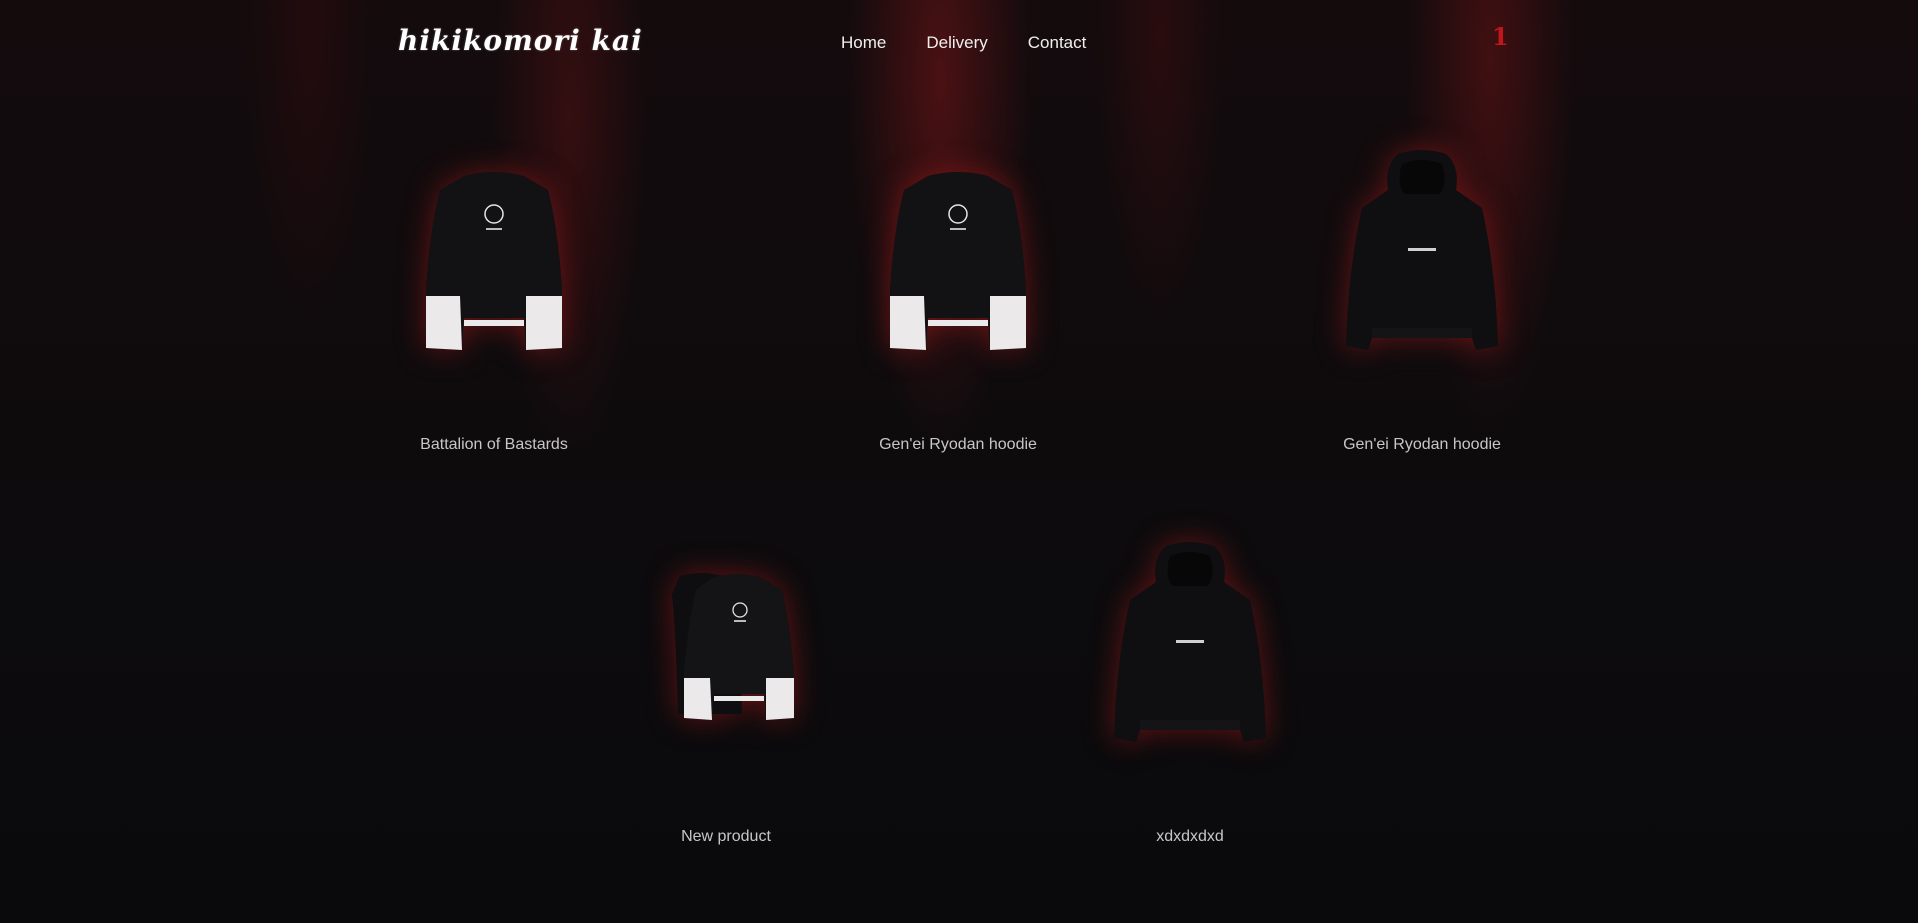 The width and height of the screenshot is (1918, 923). What do you see at coordinates (520, 40) in the screenshot?
I see `brand-logo: hikikomori kai` at bounding box center [520, 40].